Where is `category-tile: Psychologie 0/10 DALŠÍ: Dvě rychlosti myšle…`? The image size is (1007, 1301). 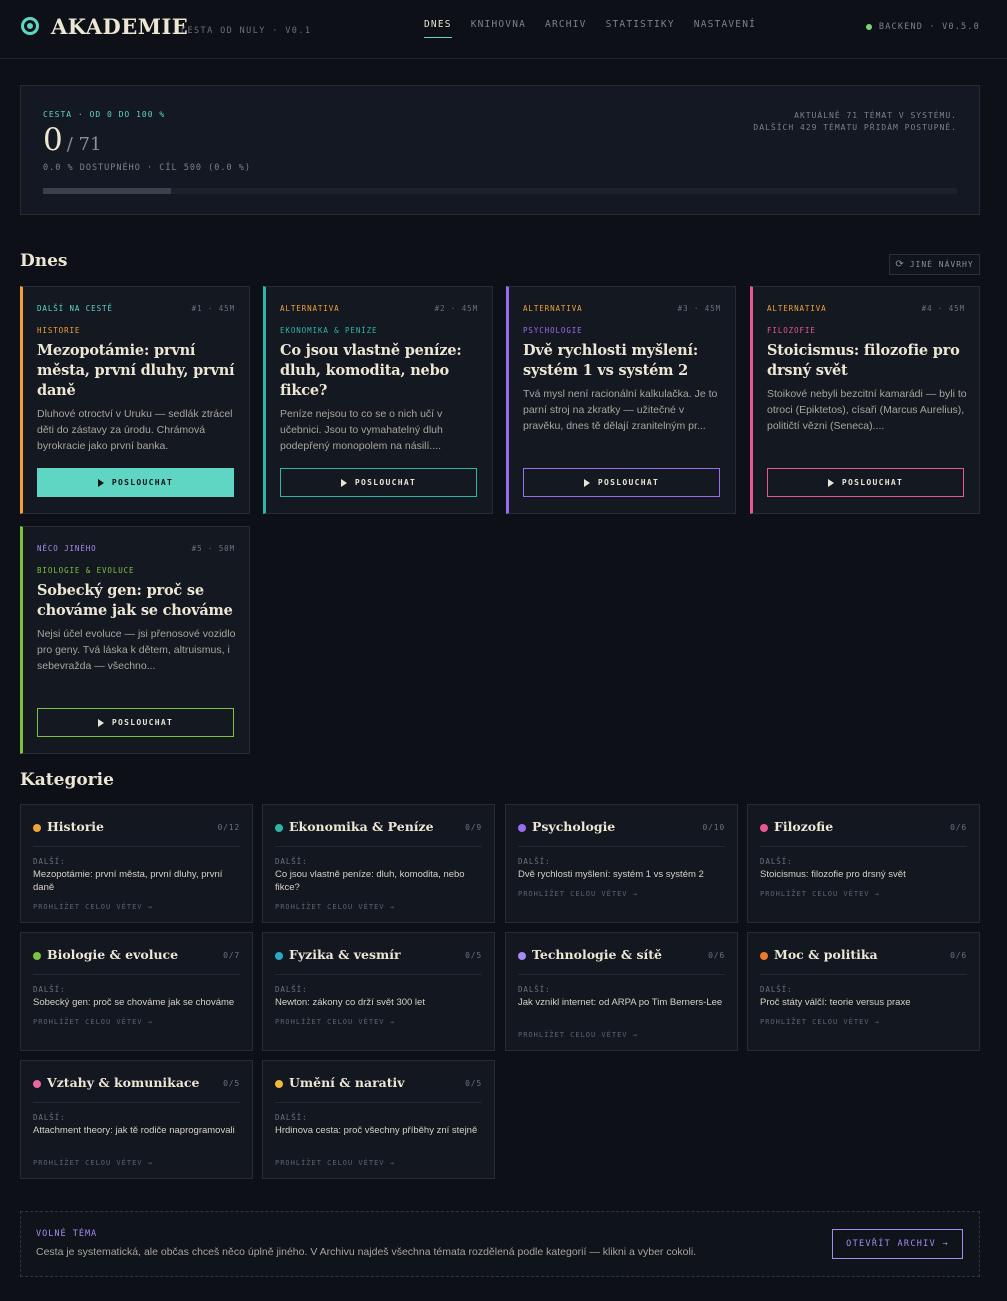
category-tile: Psychologie 0/10 DALŠÍ: Dvě rychlosti myšle… is located at coordinates (621, 863).